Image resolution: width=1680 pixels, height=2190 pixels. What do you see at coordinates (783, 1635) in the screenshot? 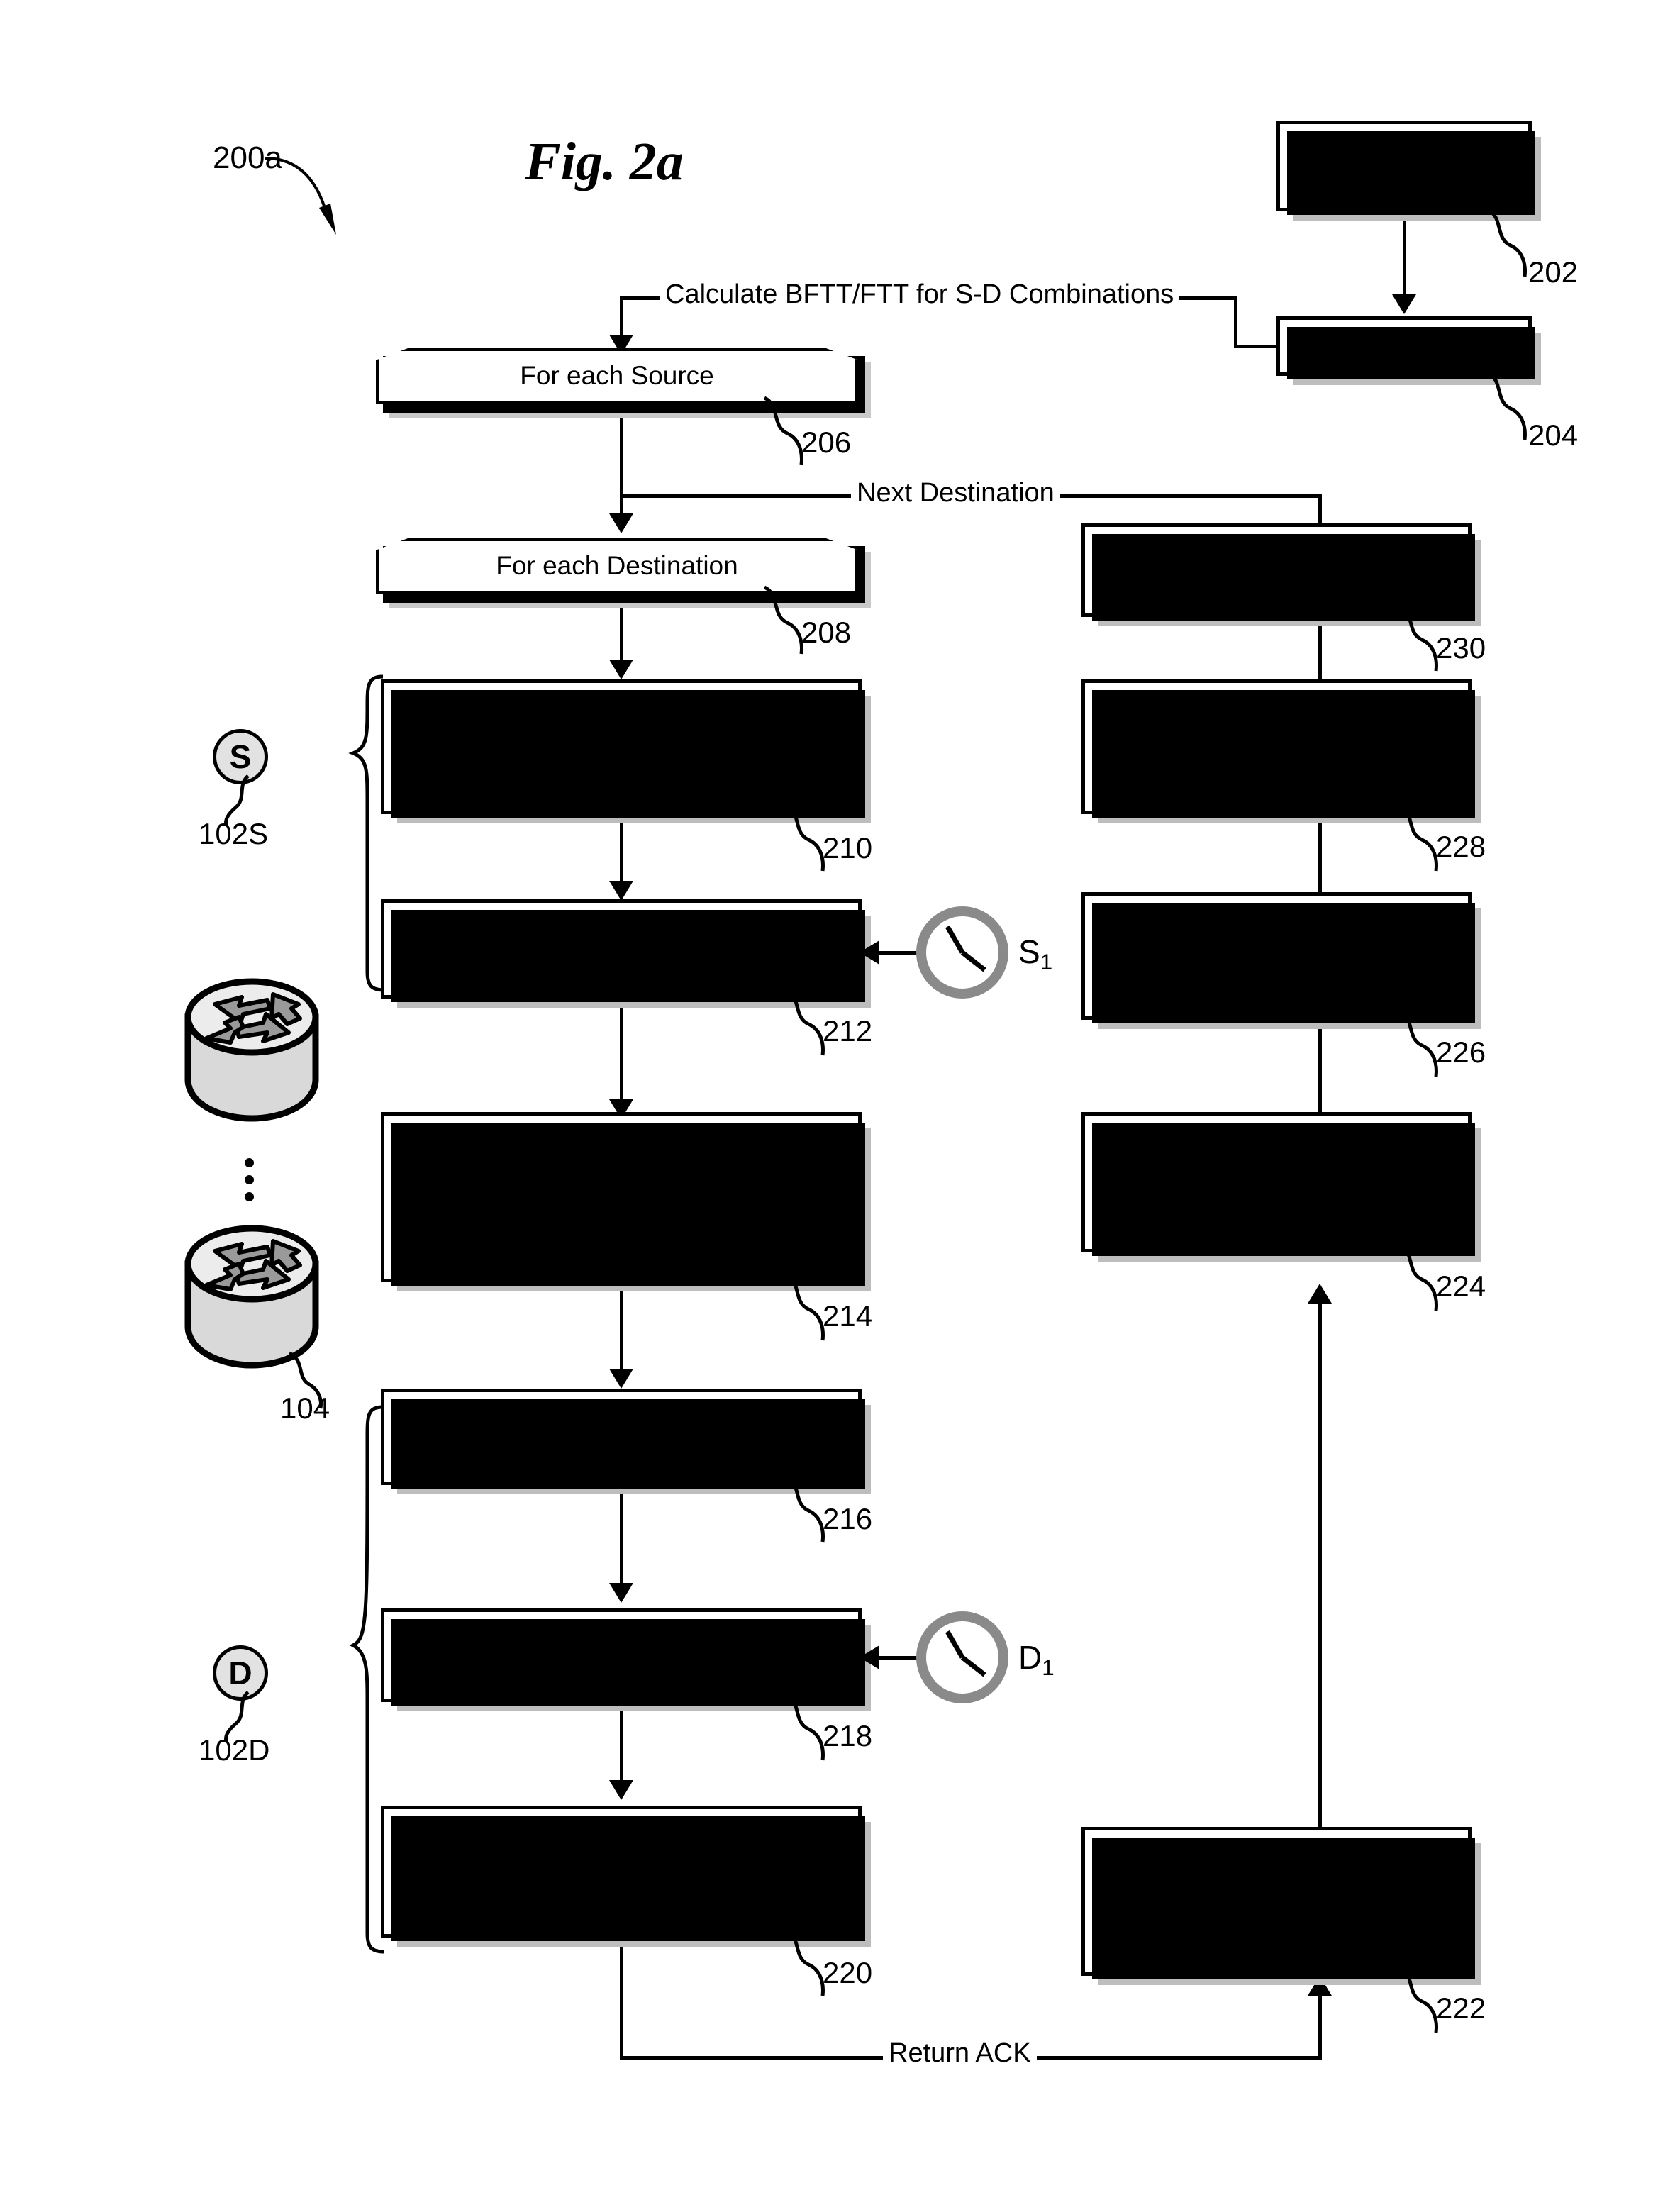
I see `box-218-line1-post: and` at bounding box center [783, 1635].